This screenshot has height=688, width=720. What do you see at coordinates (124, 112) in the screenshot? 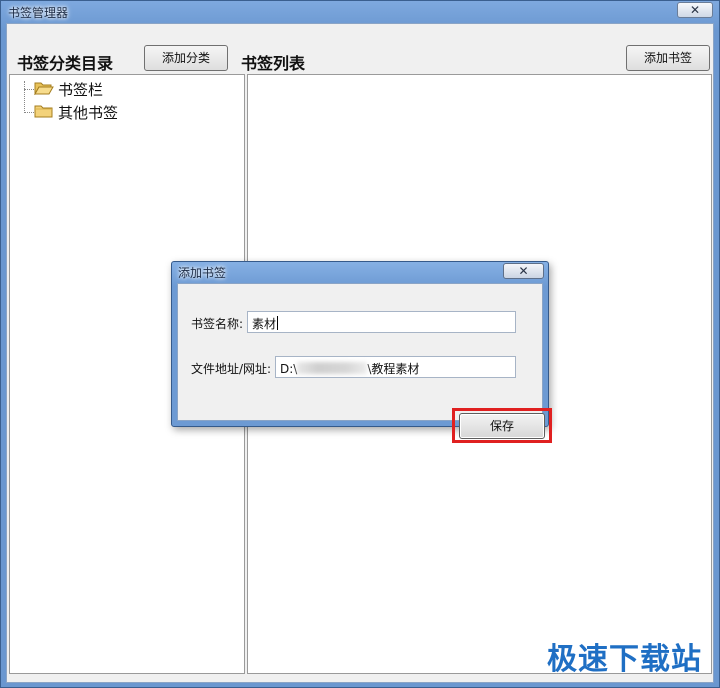
I see `tree-item-other-bookmarks: 其他书签` at bounding box center [124, 112].